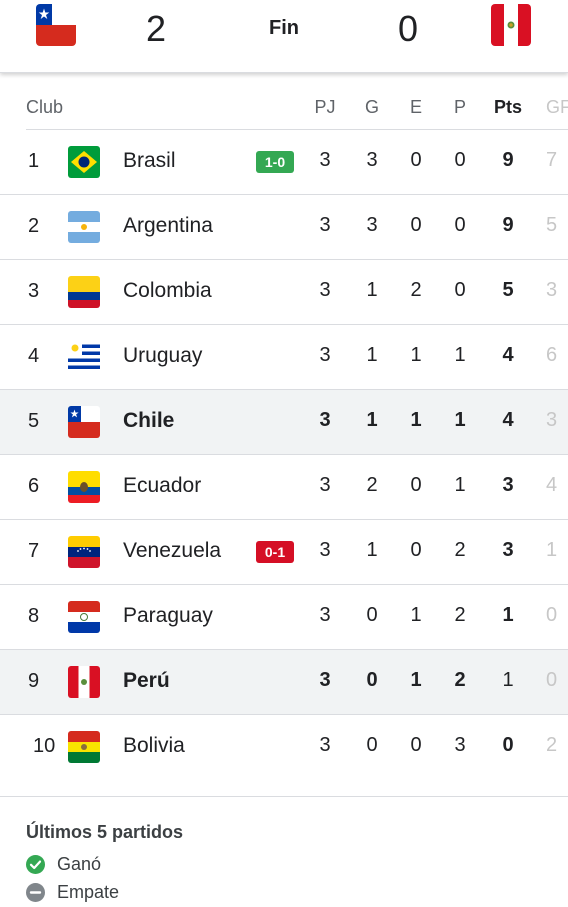  Describe the element at coordinates (284, 747) in the screenshot. I see `table-row: 10 Bolivia 3 0 0 3 0 2` at that location.